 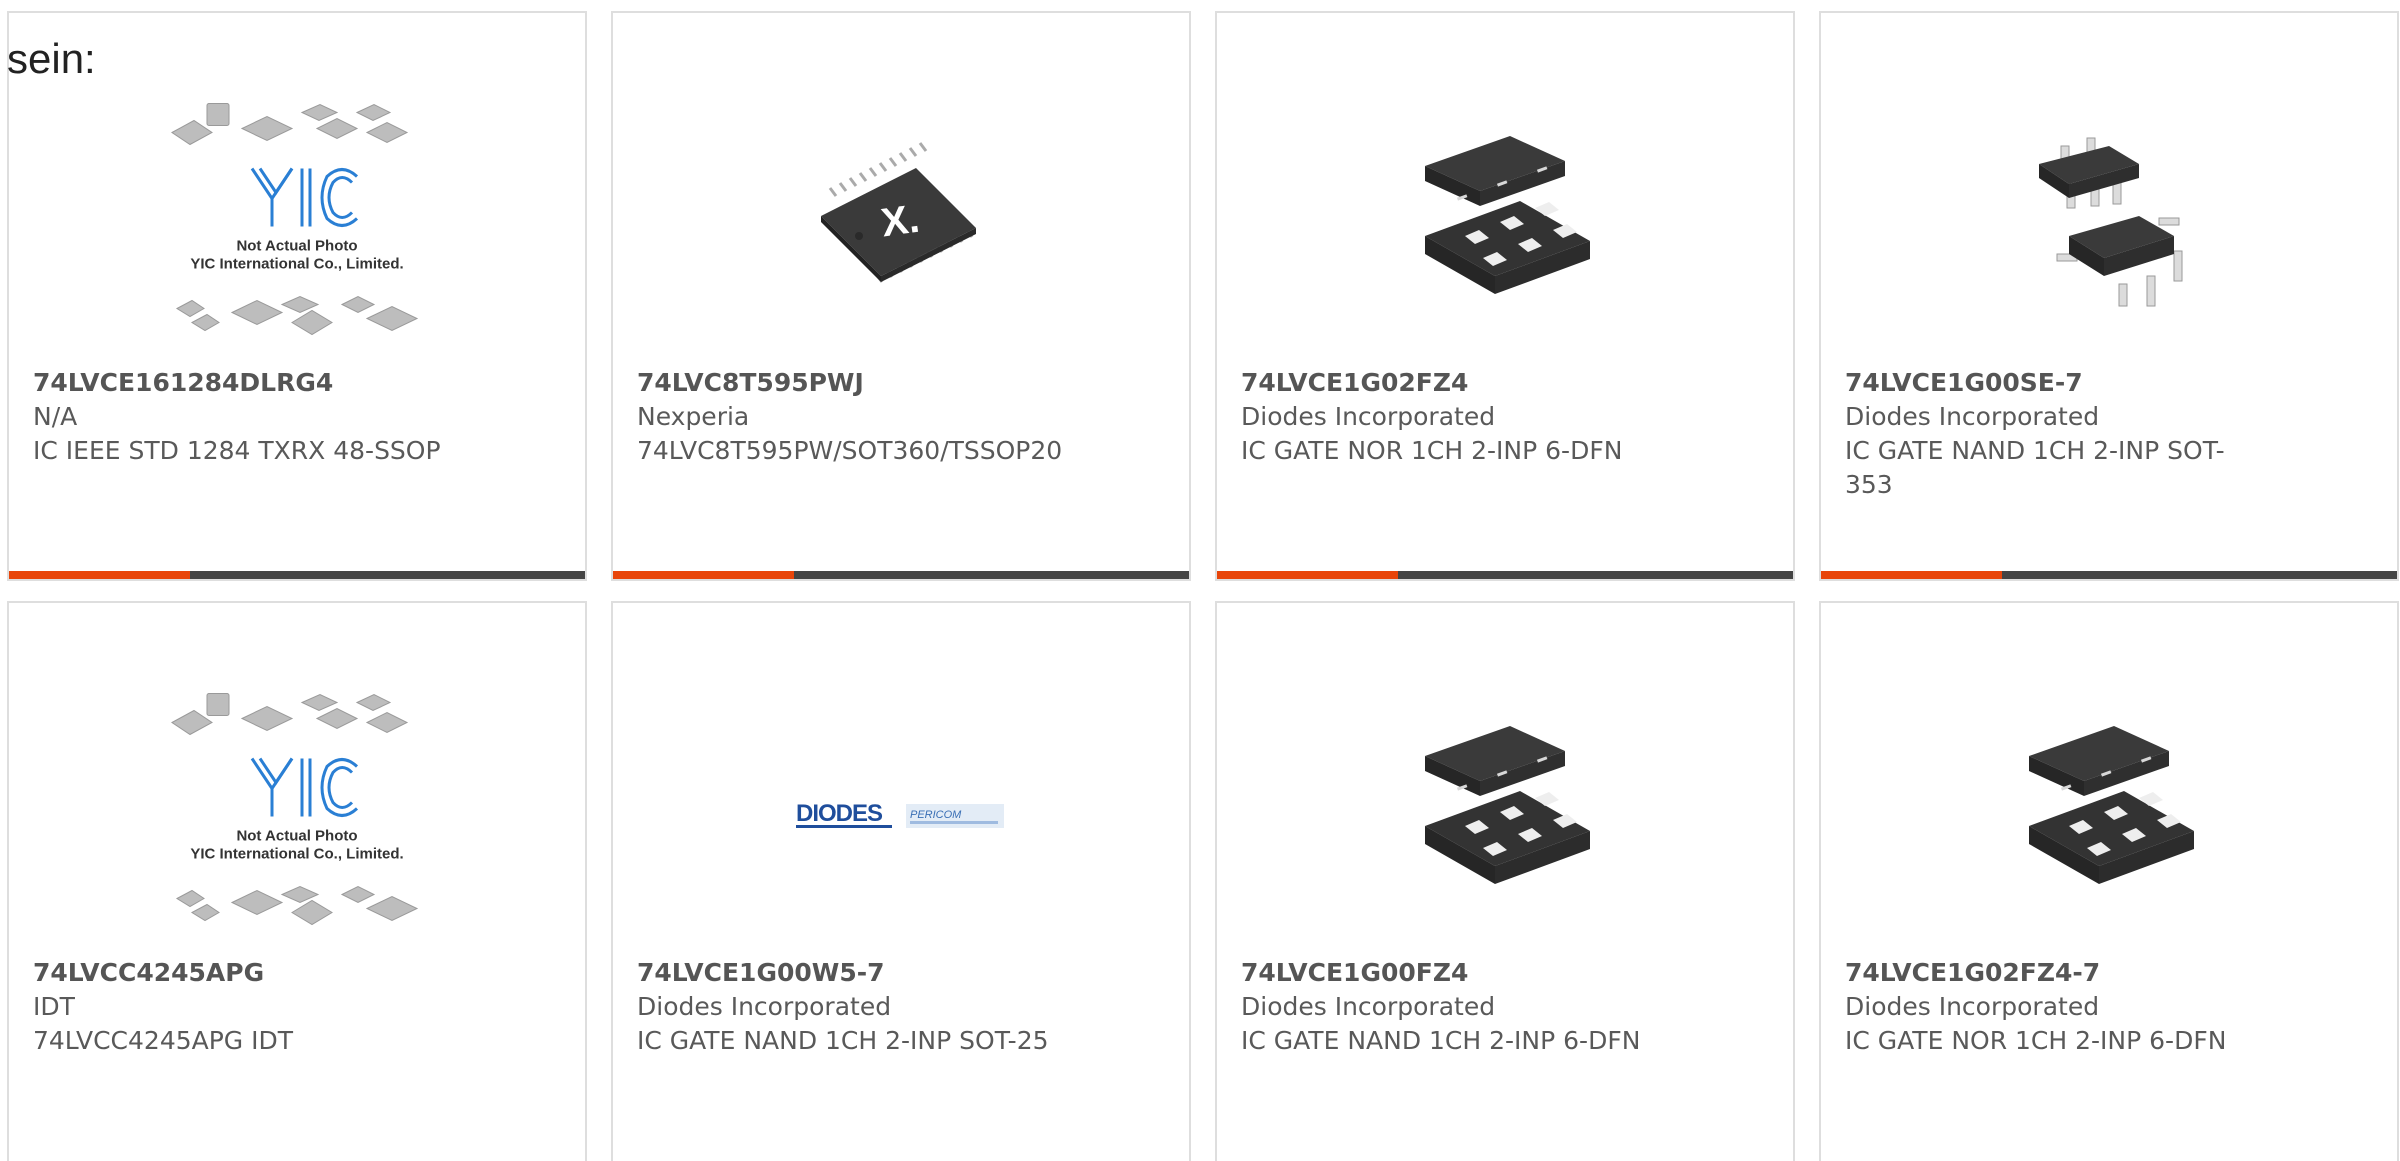 What do you see at coordinates (901, 220) in the screenshot?
I see `nexperia-logo-mark: X.` at bounding box center [901, 220].